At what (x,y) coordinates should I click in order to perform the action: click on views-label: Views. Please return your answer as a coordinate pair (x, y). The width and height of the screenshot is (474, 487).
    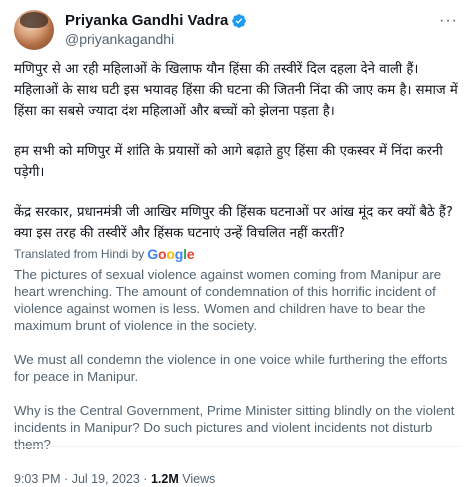
    Looking at the image, I should click on (199, 479).